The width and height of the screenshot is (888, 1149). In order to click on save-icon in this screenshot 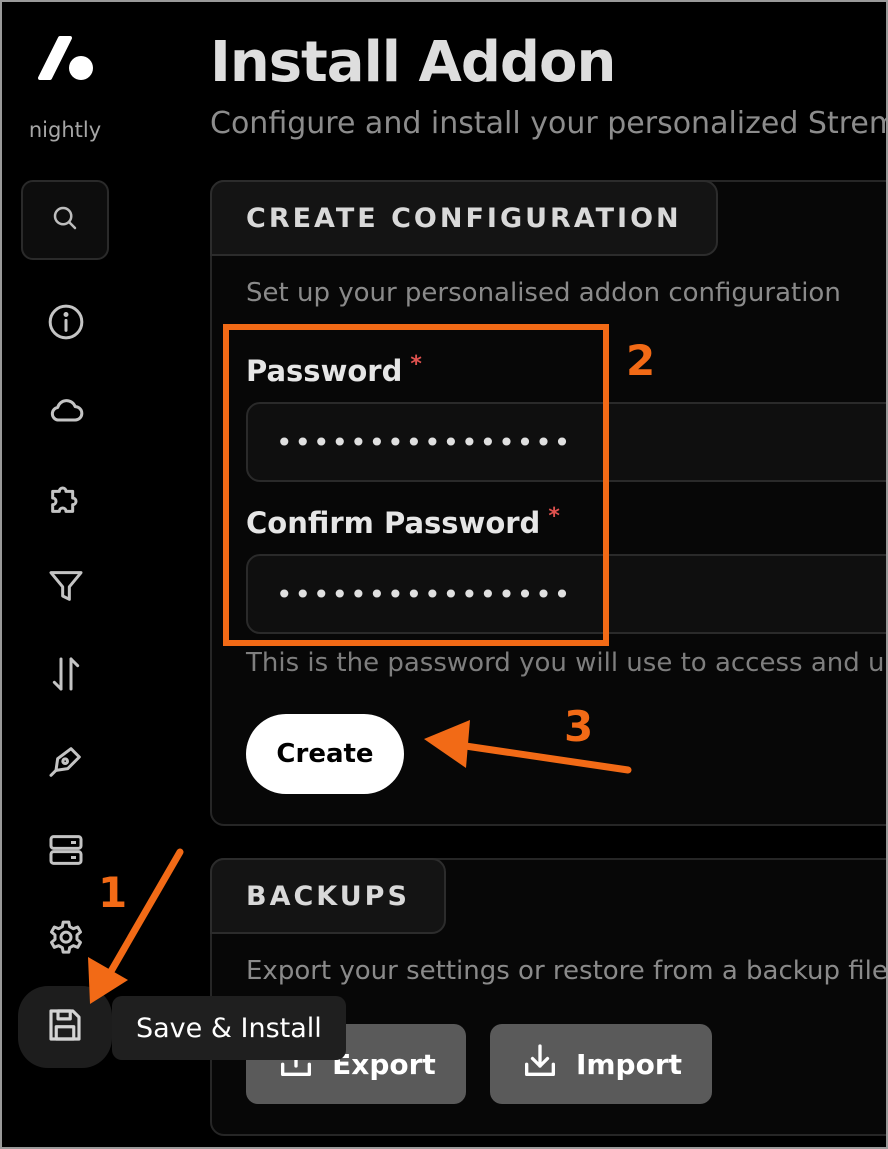, I will do `click(65, 1027)`.